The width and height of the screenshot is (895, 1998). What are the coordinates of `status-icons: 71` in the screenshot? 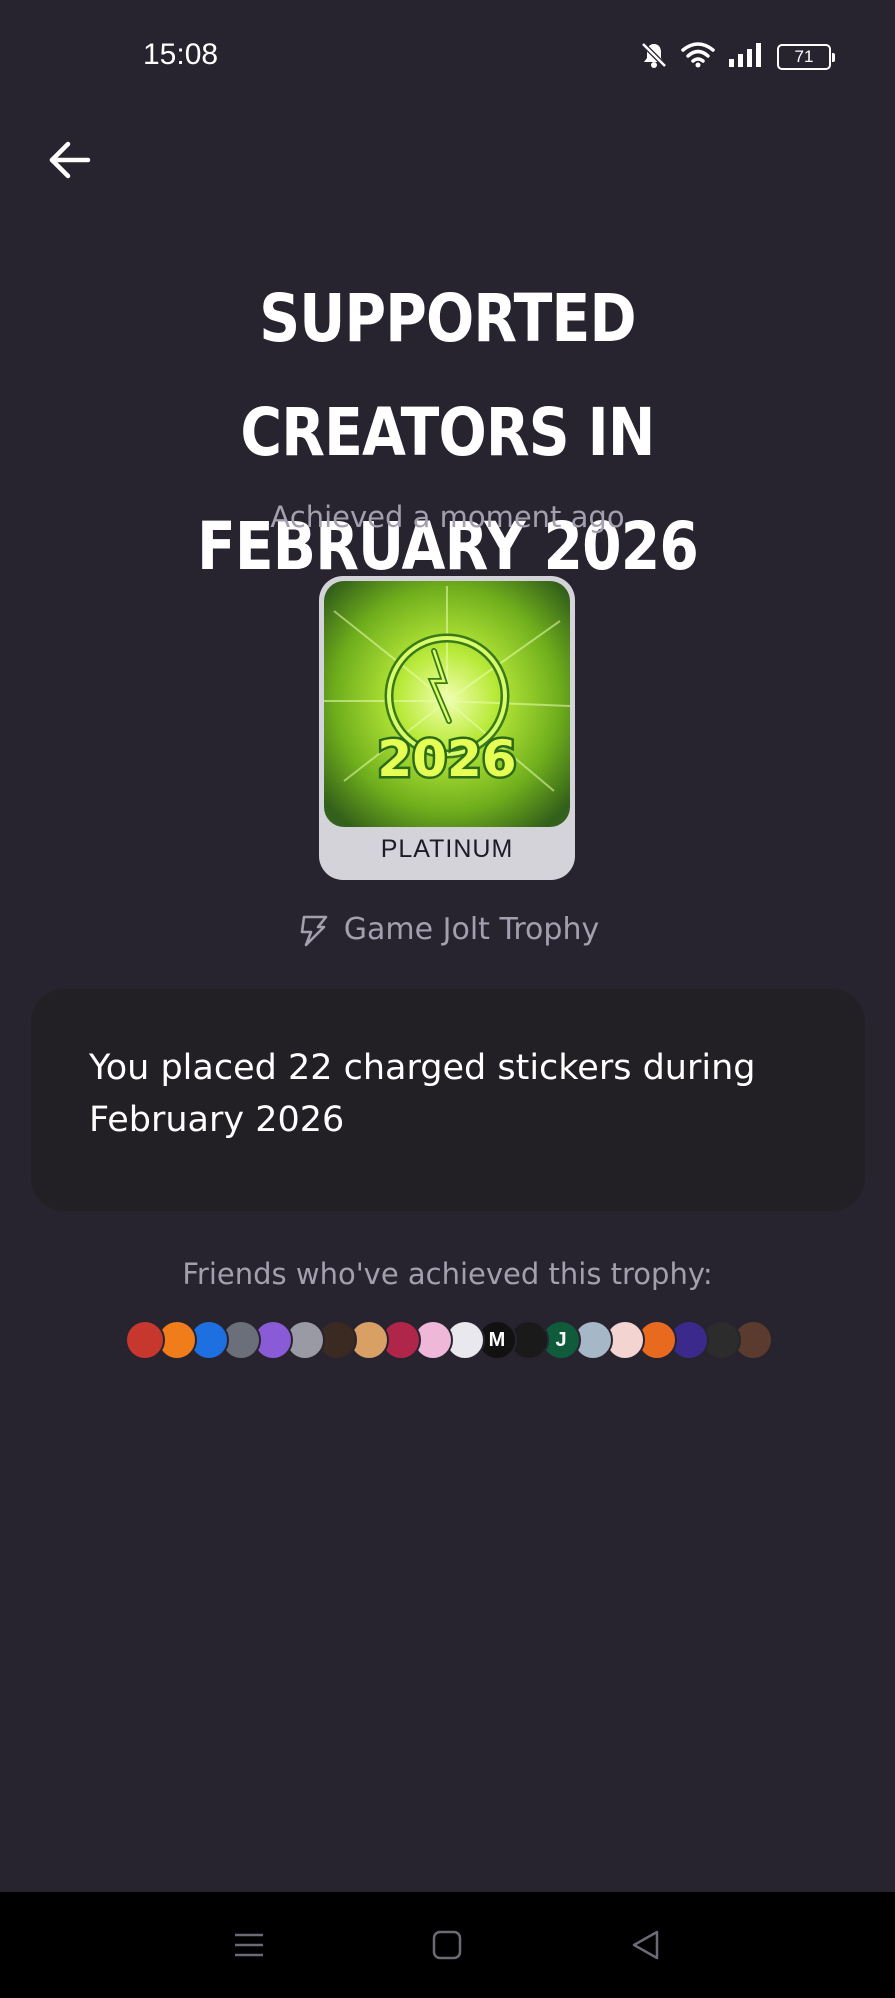 It's located at (737, 57).